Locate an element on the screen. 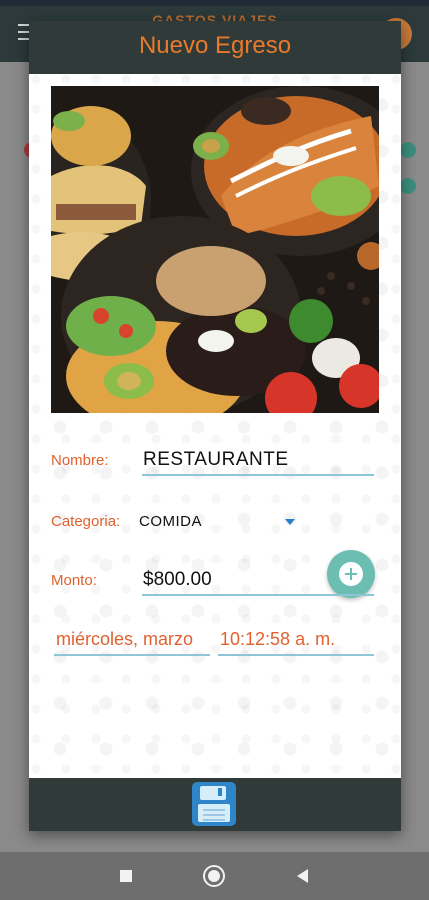  monto-label: Monto: is located at coordinates (74, 580).